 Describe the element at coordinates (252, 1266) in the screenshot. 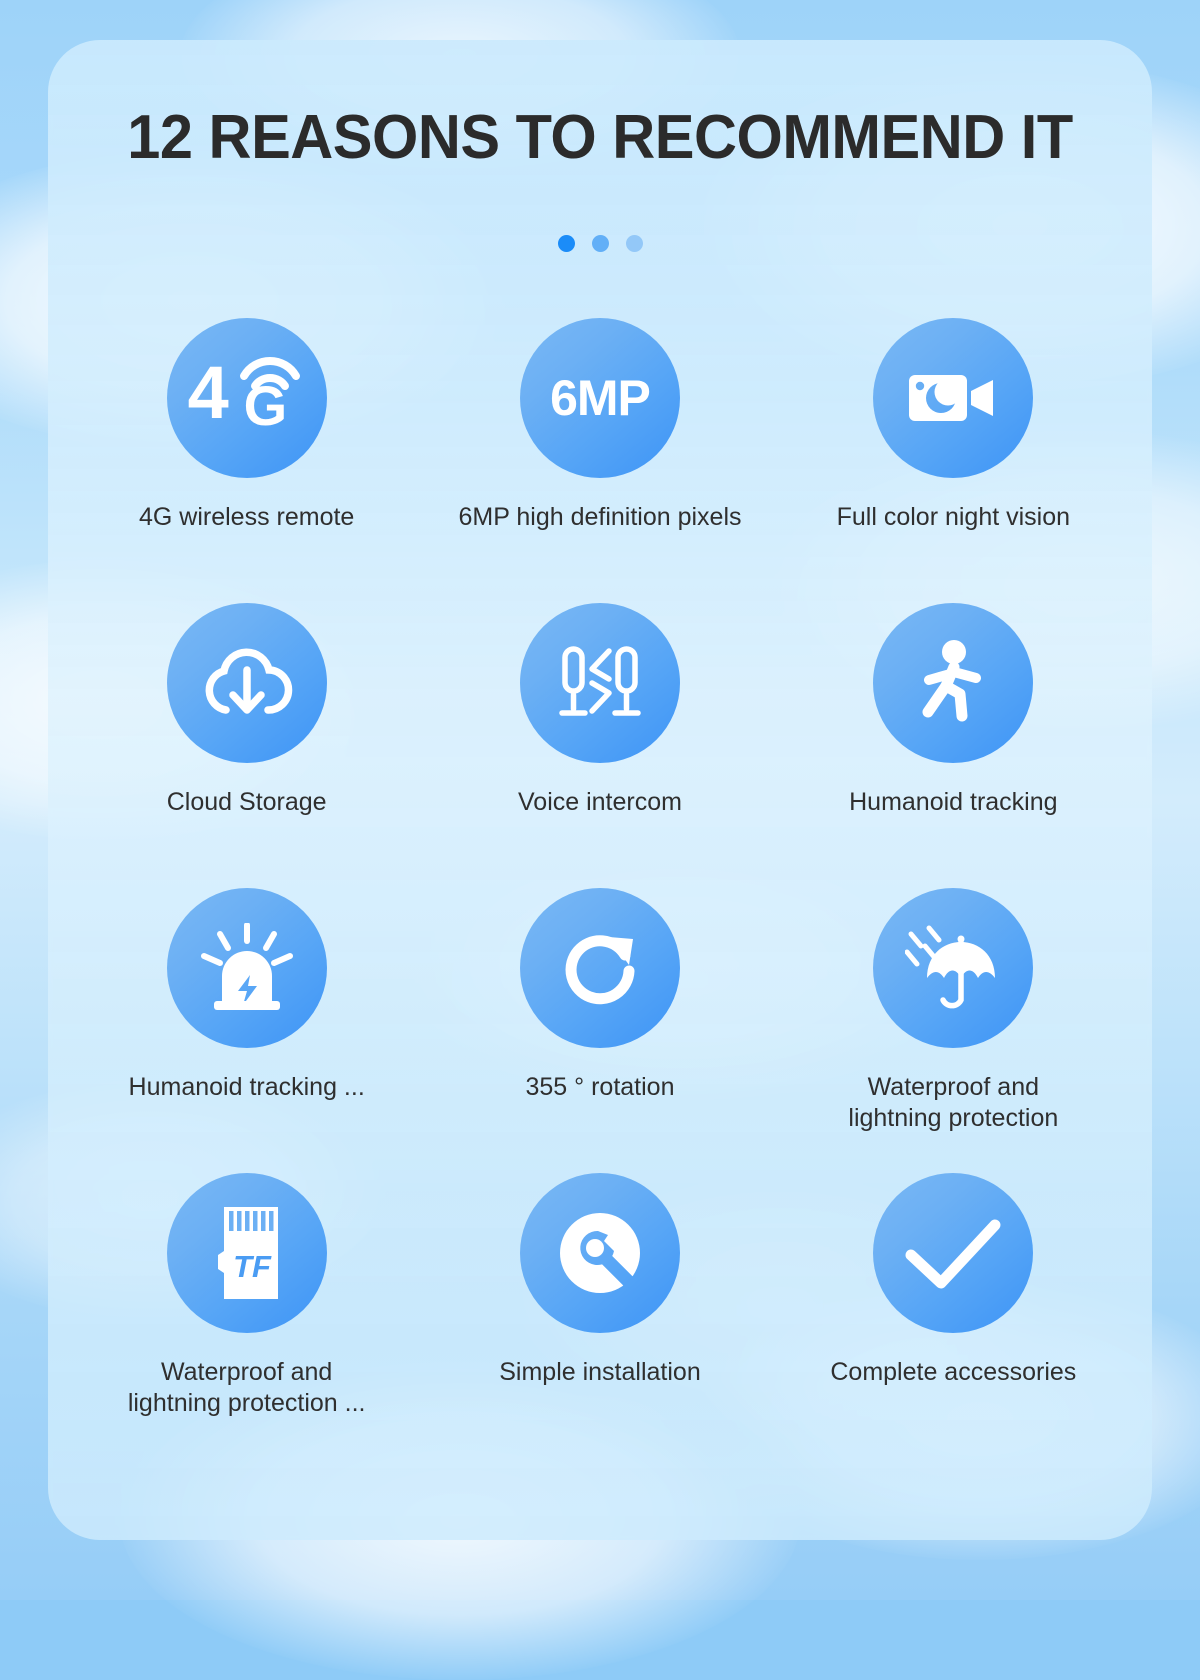

I see `tf-text: TF` at that location.